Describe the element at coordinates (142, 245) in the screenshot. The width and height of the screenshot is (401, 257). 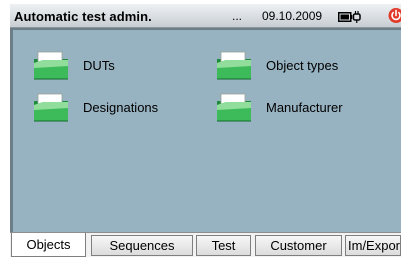
I see `tab-sequences: Sequences` at that location.